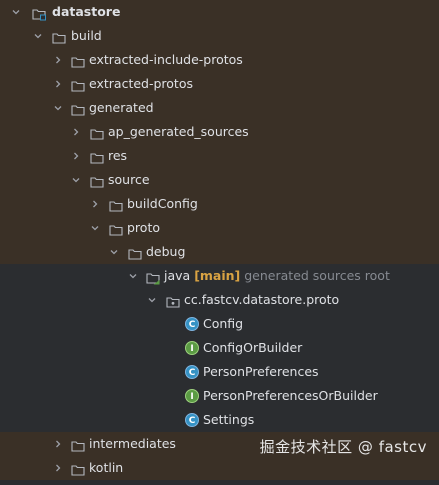 The width and height of the screenshot is (439, 485). I want to click on tree-item-configorbuilder: I ConfigOrBuilder, so click(219, 348).